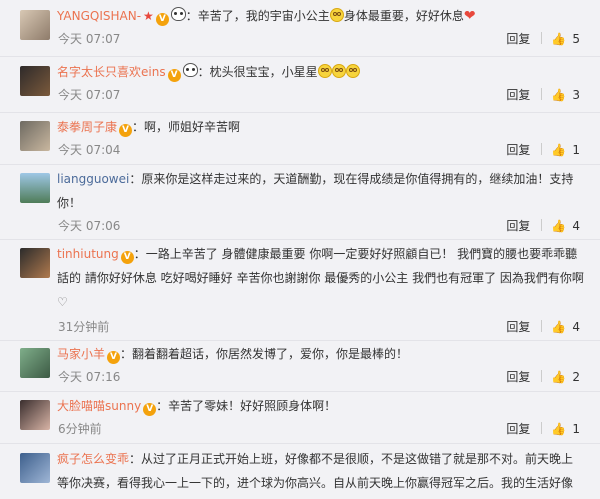  I want to click on star-icon: ★, so click(148, 16).